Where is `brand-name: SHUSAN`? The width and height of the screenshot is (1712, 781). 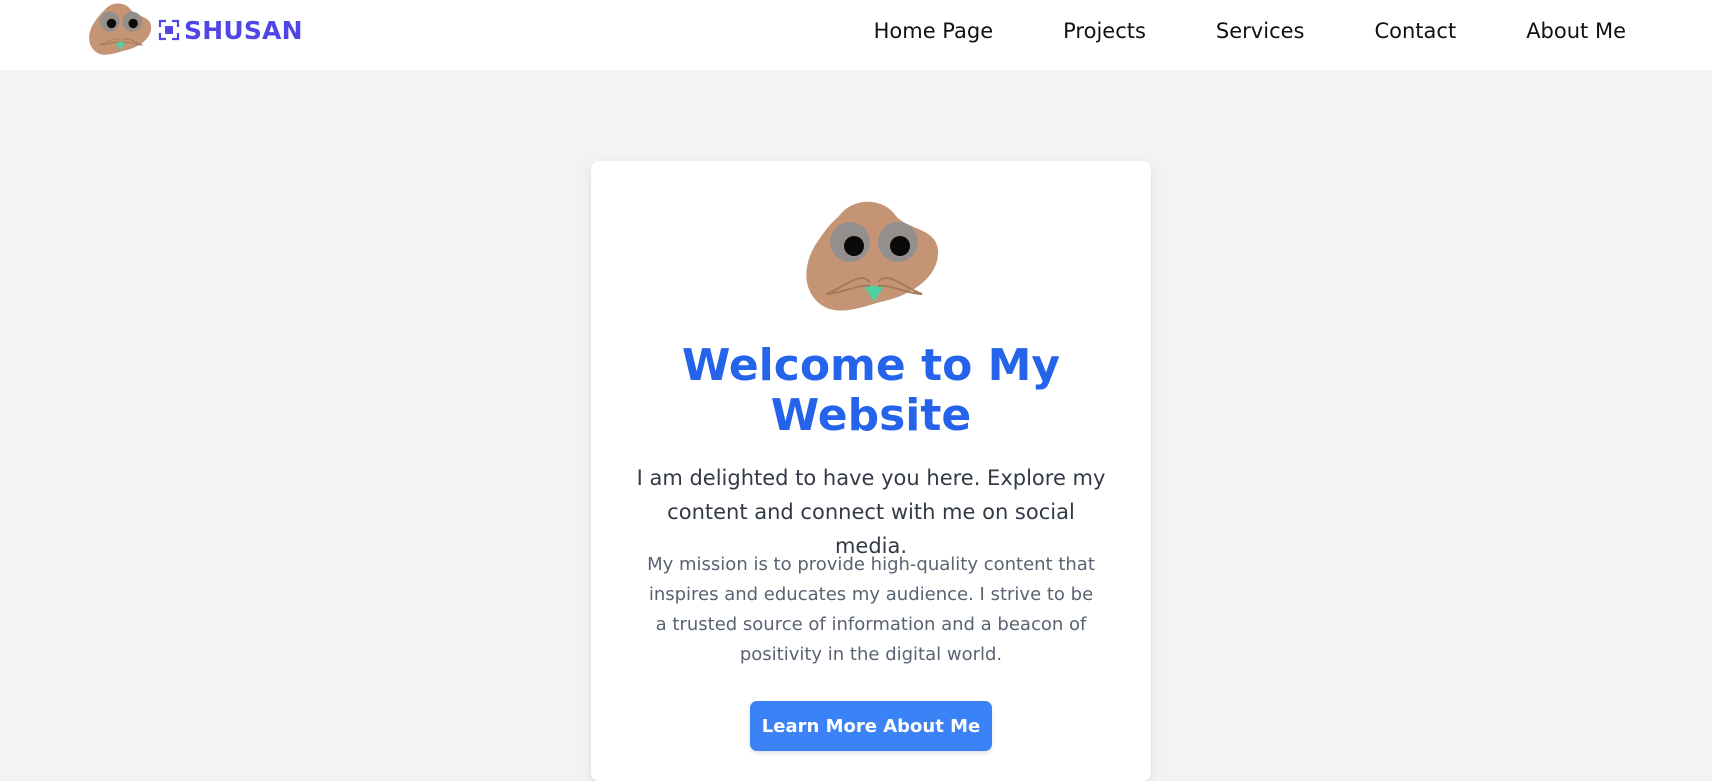 brand-name: SHUSAN is located at coordinates (243, 30).